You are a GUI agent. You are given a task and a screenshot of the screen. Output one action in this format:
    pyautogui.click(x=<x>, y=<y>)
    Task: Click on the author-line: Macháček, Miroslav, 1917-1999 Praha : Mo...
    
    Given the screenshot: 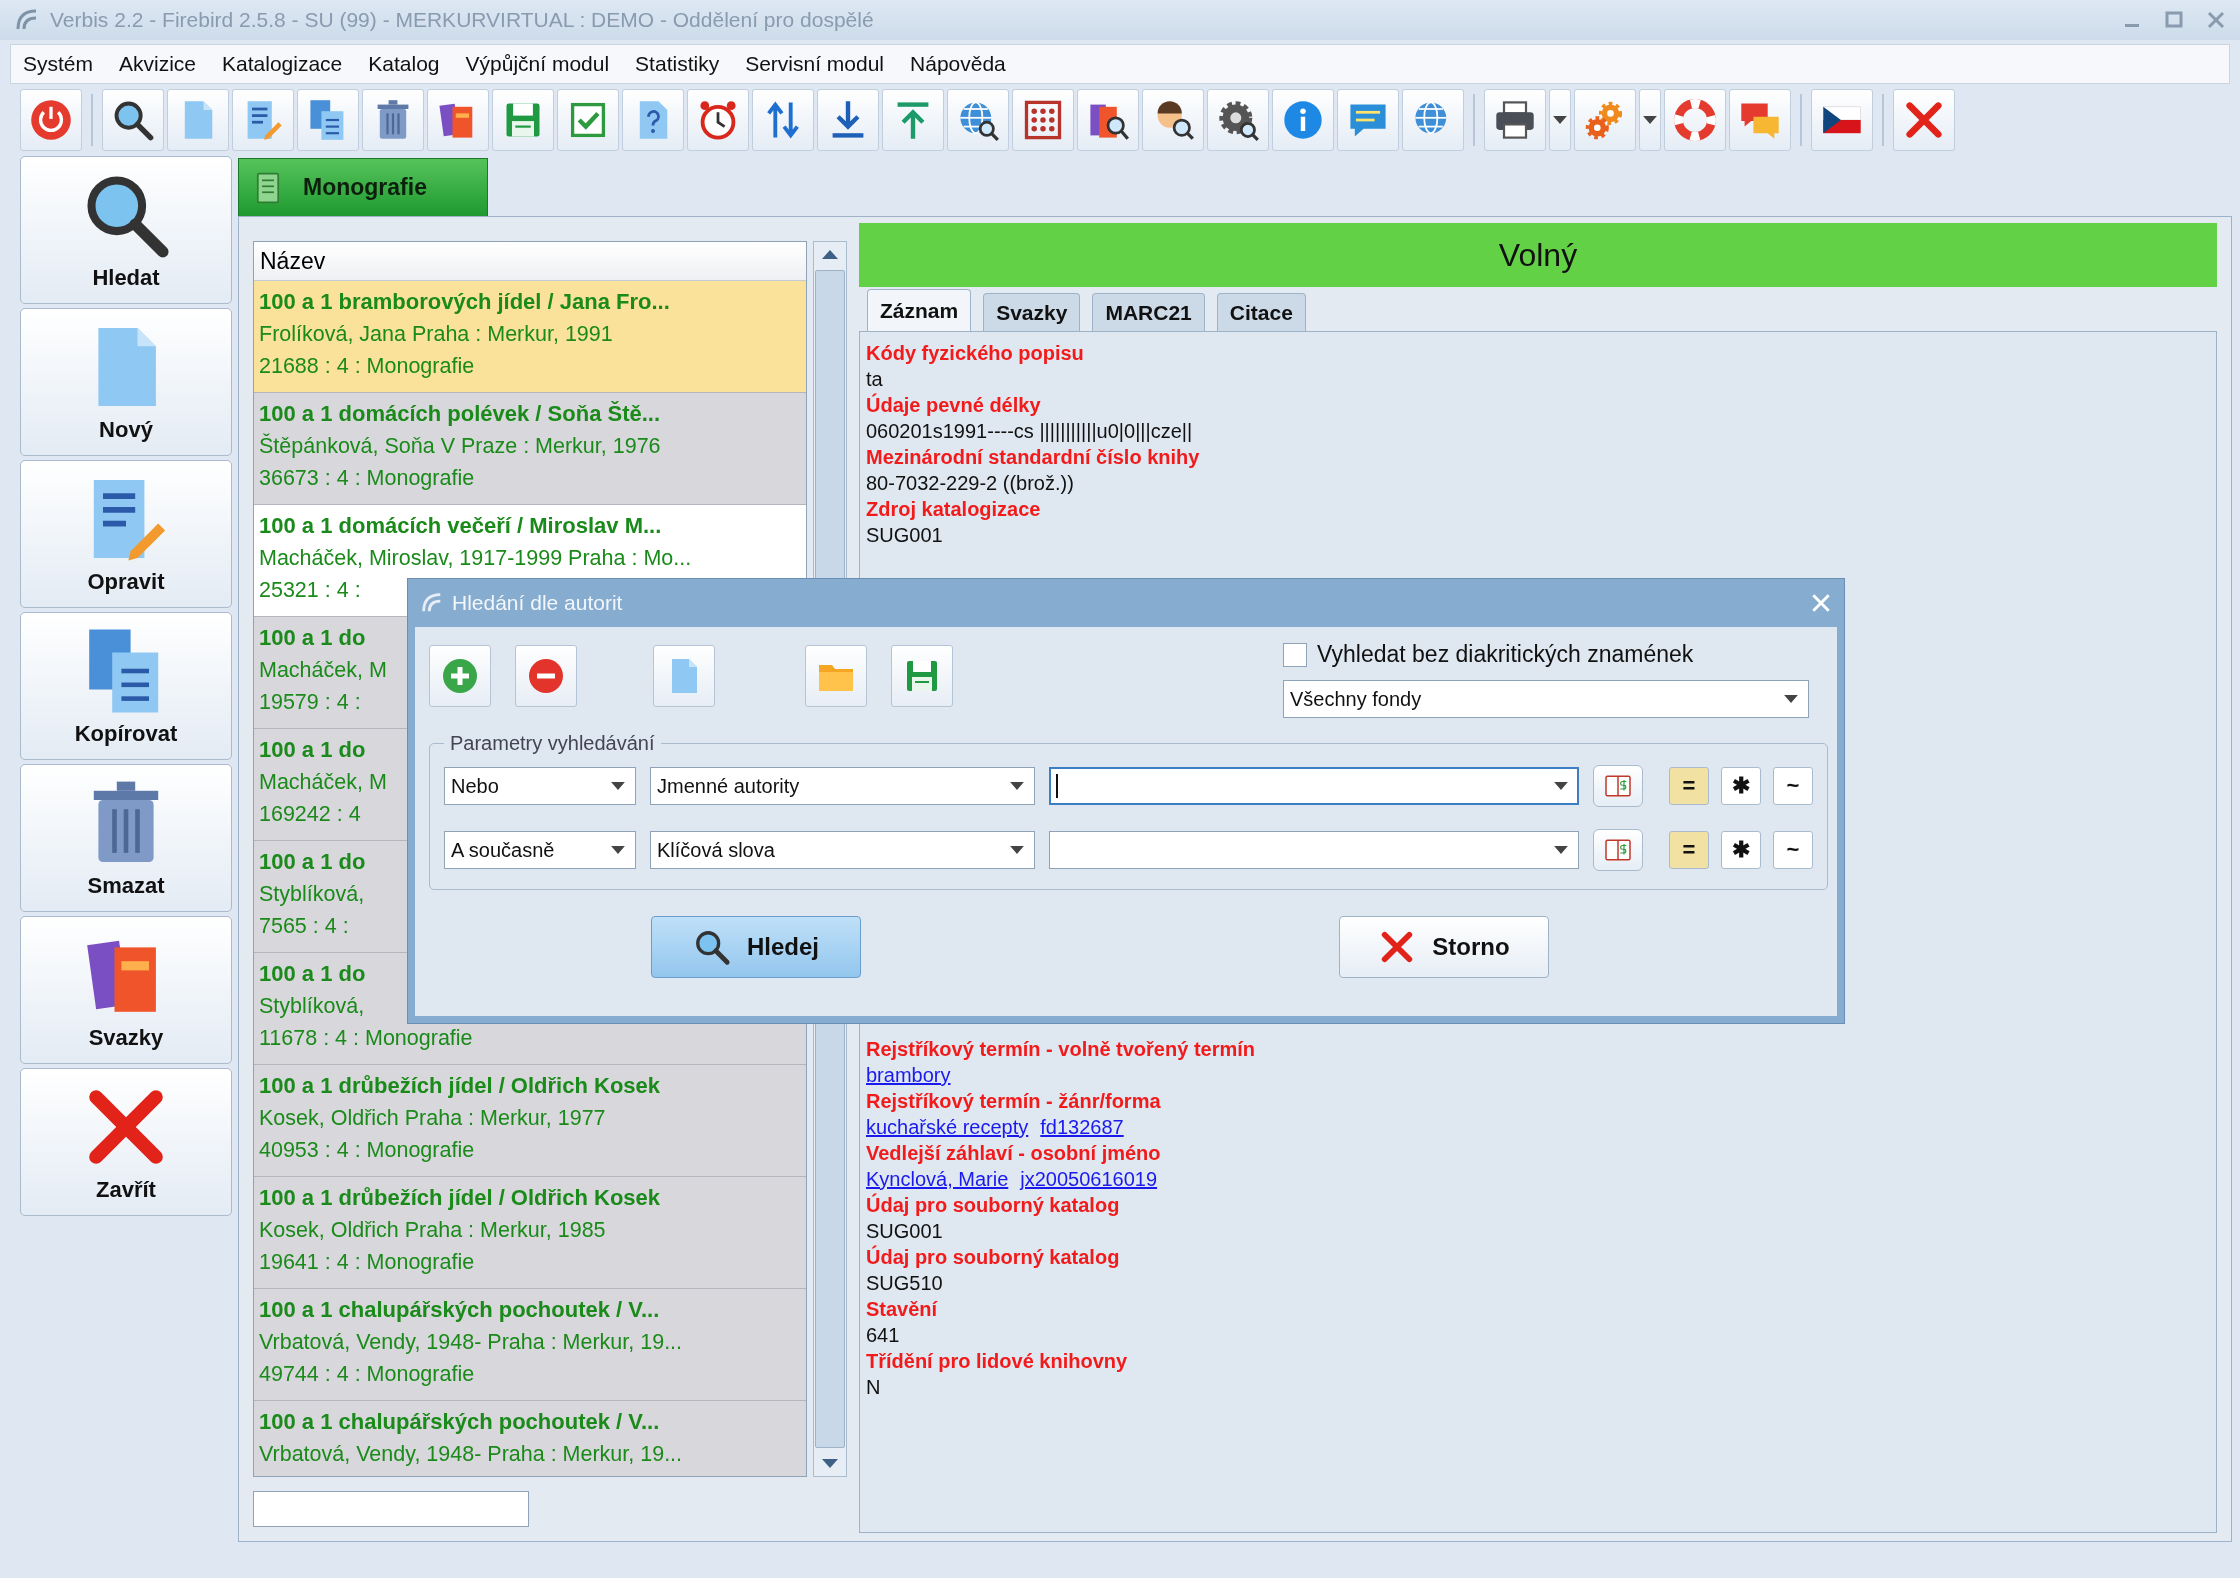 What is the action you would take?
    pyautogui.click(x=475, y=558)
    